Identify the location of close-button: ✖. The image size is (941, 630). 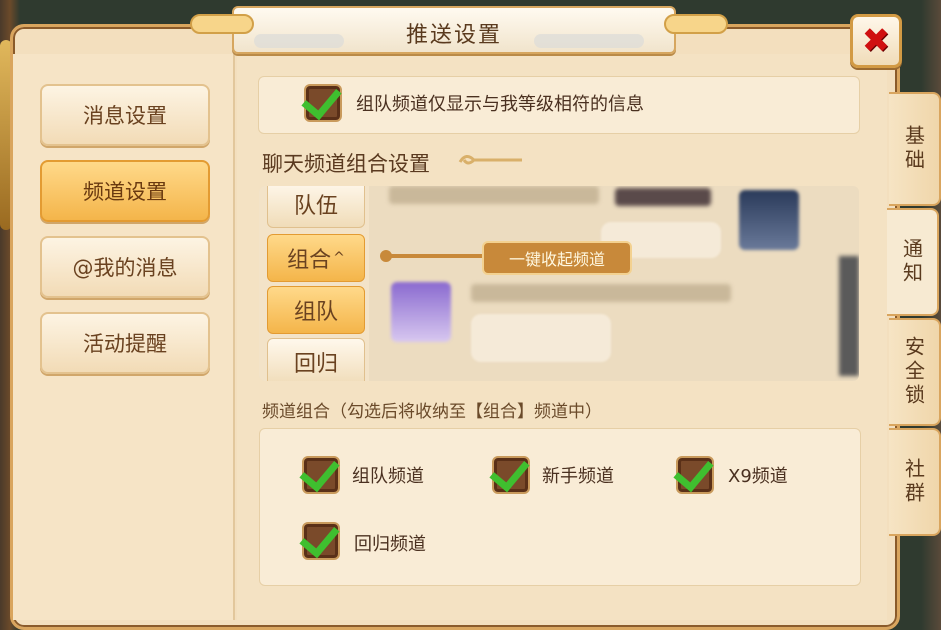
(876, 41).